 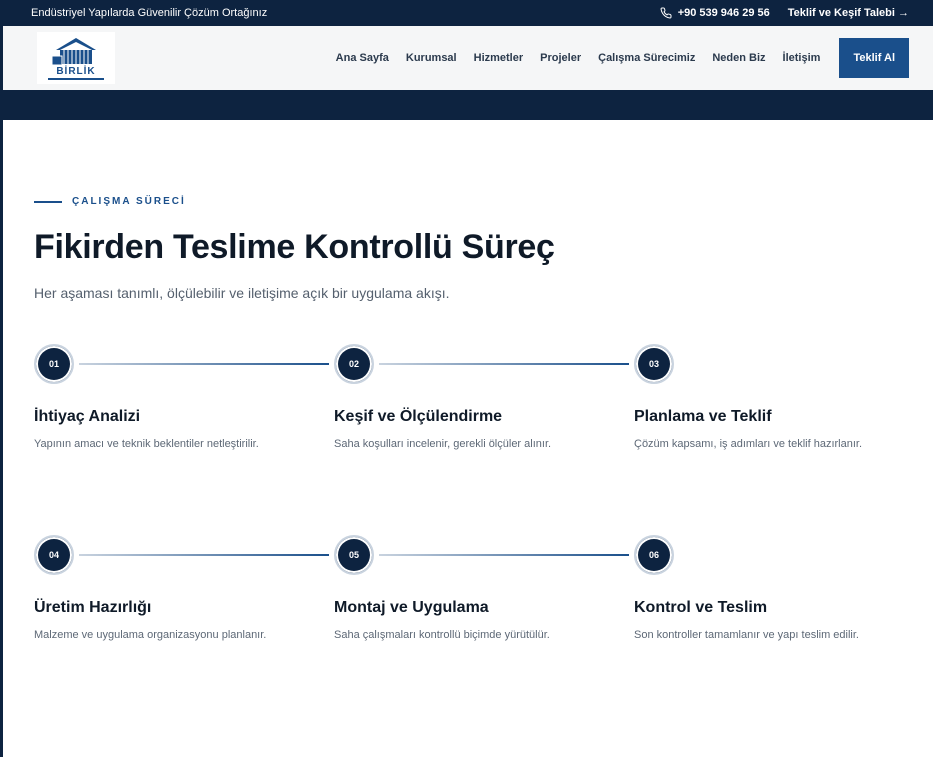 What do you see at coordinates (499, 58) in the screenshot?
I see `nav-item-hizmetler: Hizmetler` at bounding box center [499, 58].